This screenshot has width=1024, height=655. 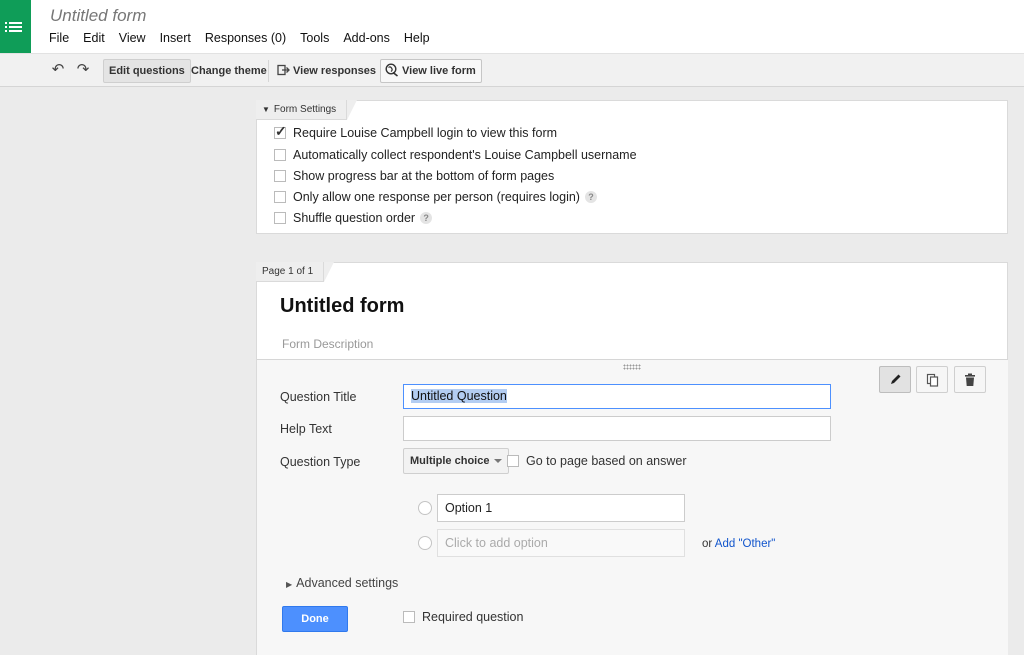 I want to click on forms-list-icon, so click(x=15, y=26).